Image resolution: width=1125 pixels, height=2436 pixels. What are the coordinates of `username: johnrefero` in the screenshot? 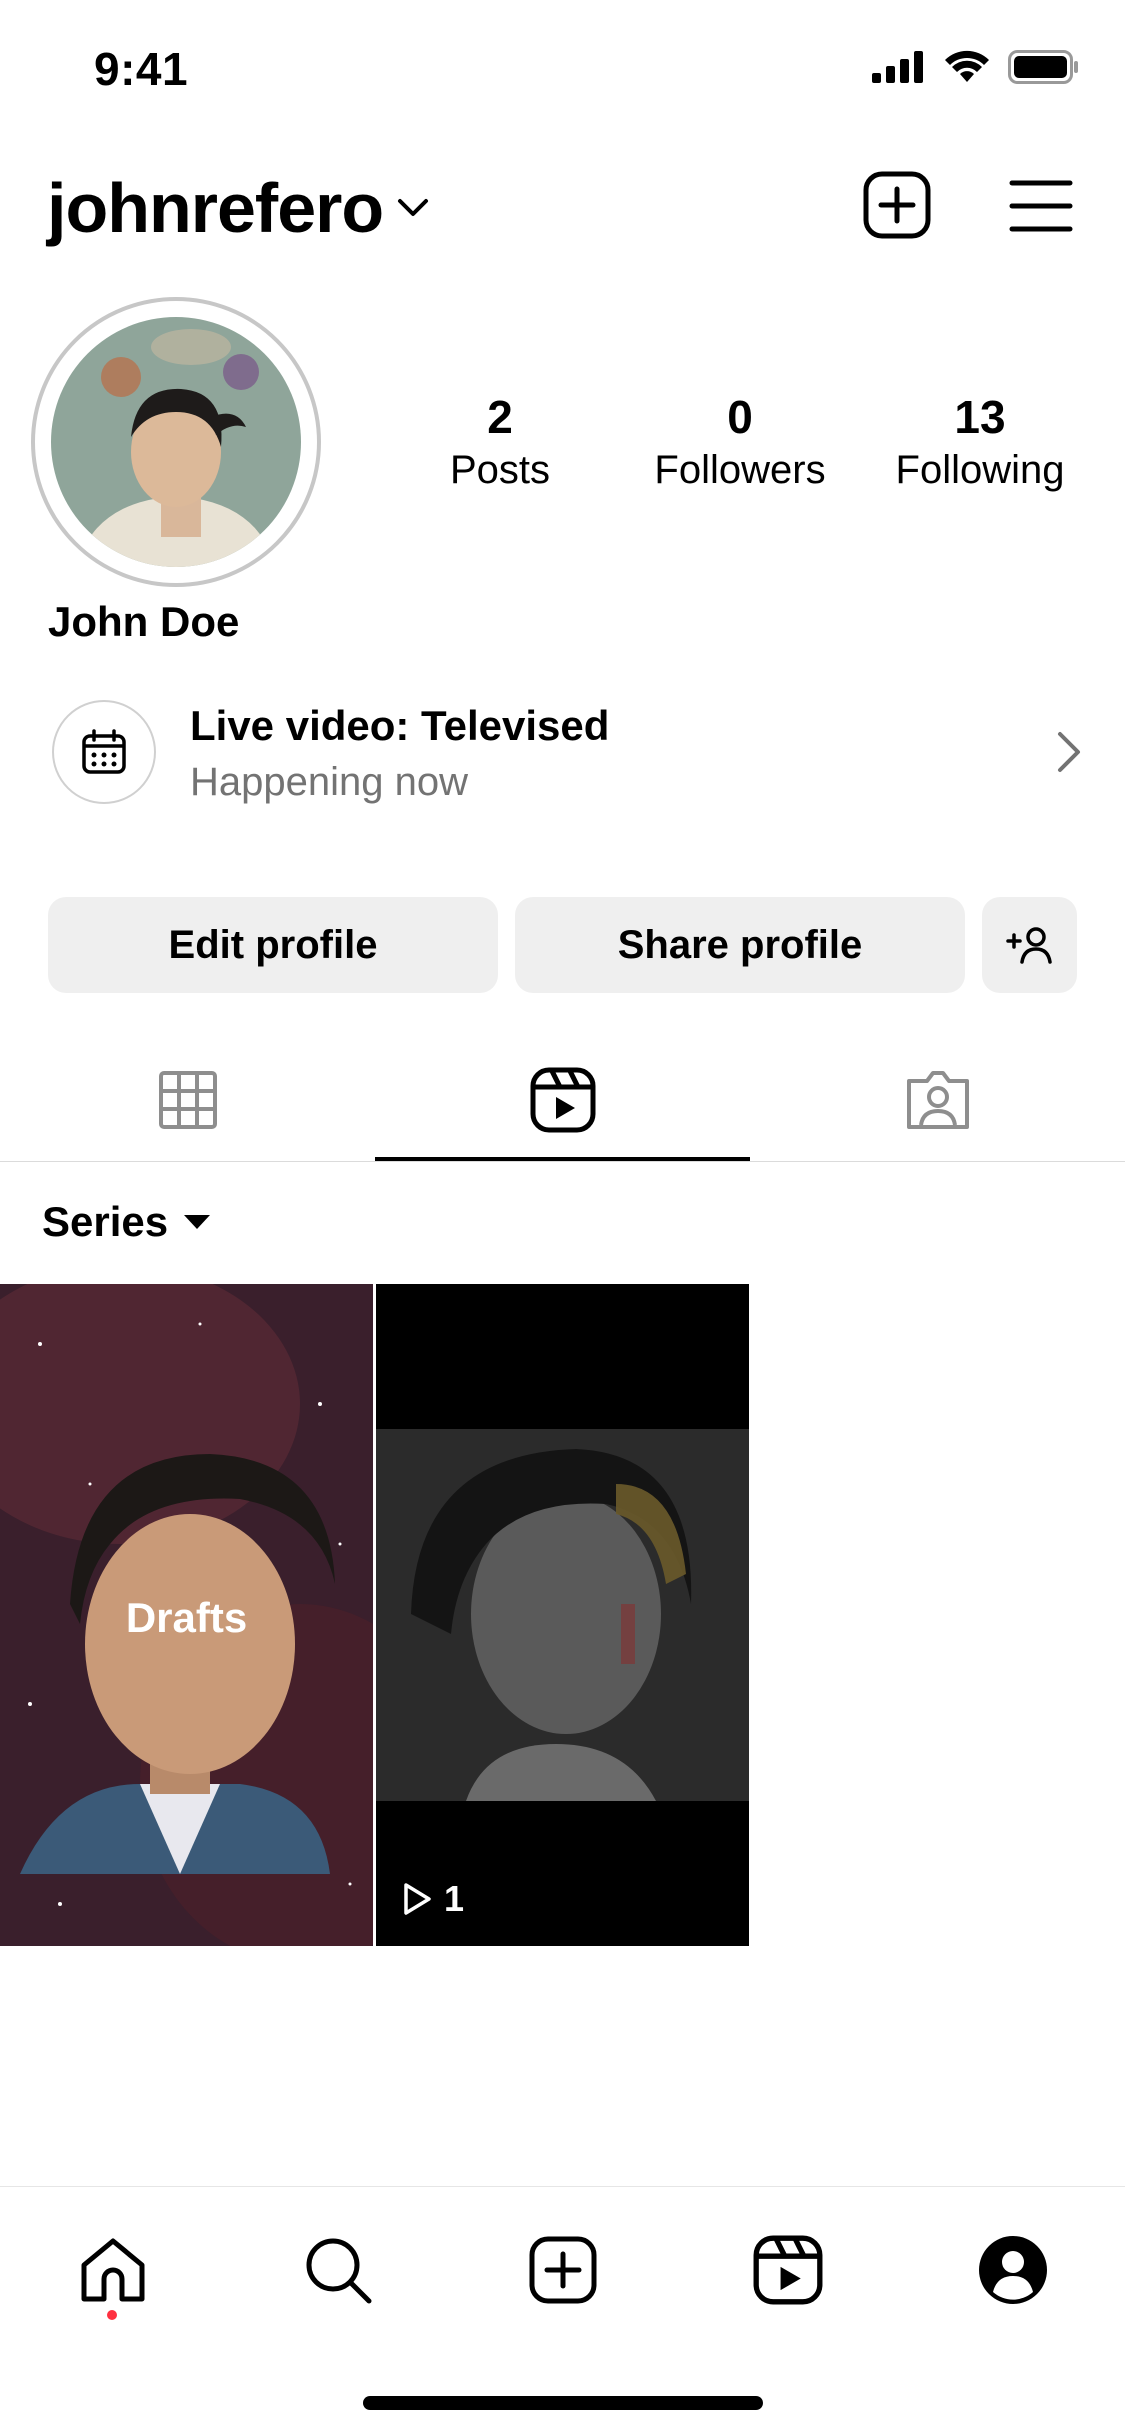 It's located at (215, 208).